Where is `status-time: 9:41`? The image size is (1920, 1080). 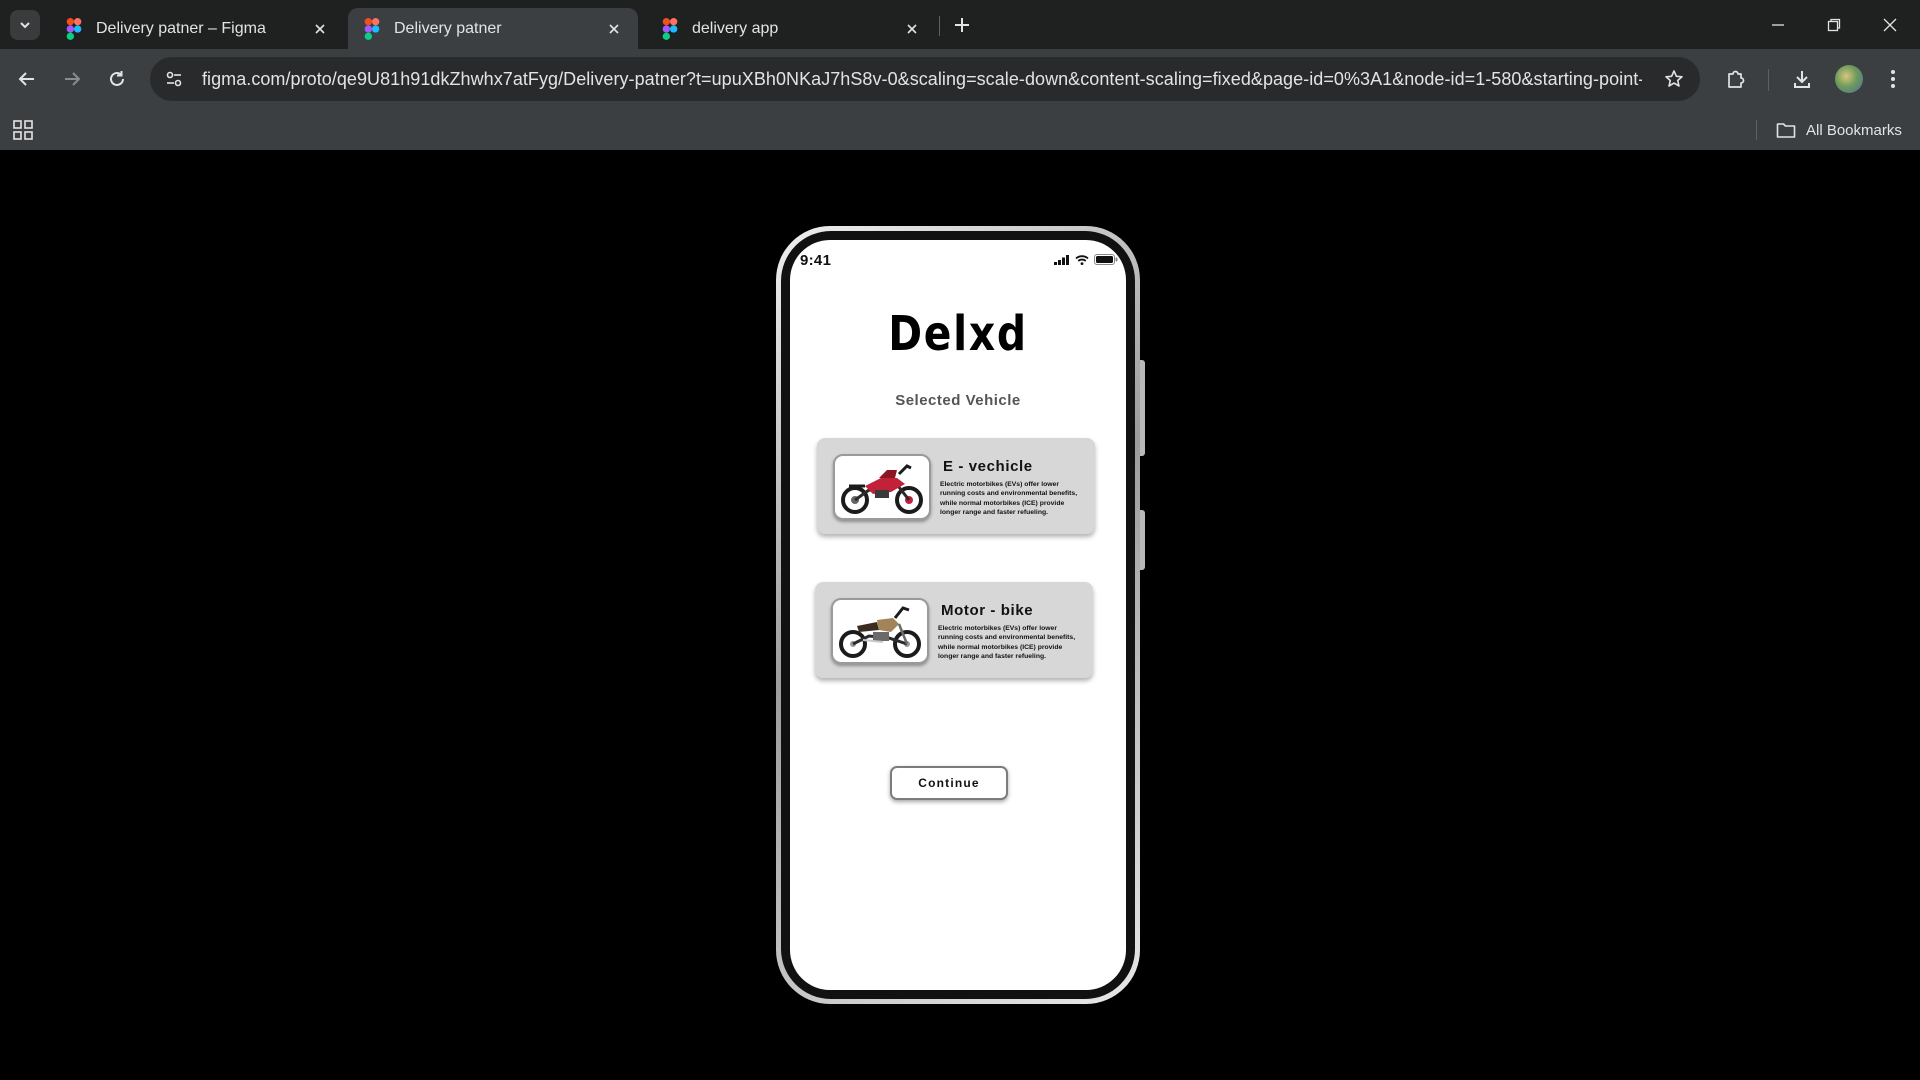
status-time: 9:41 is located at coordinates (816, 260).